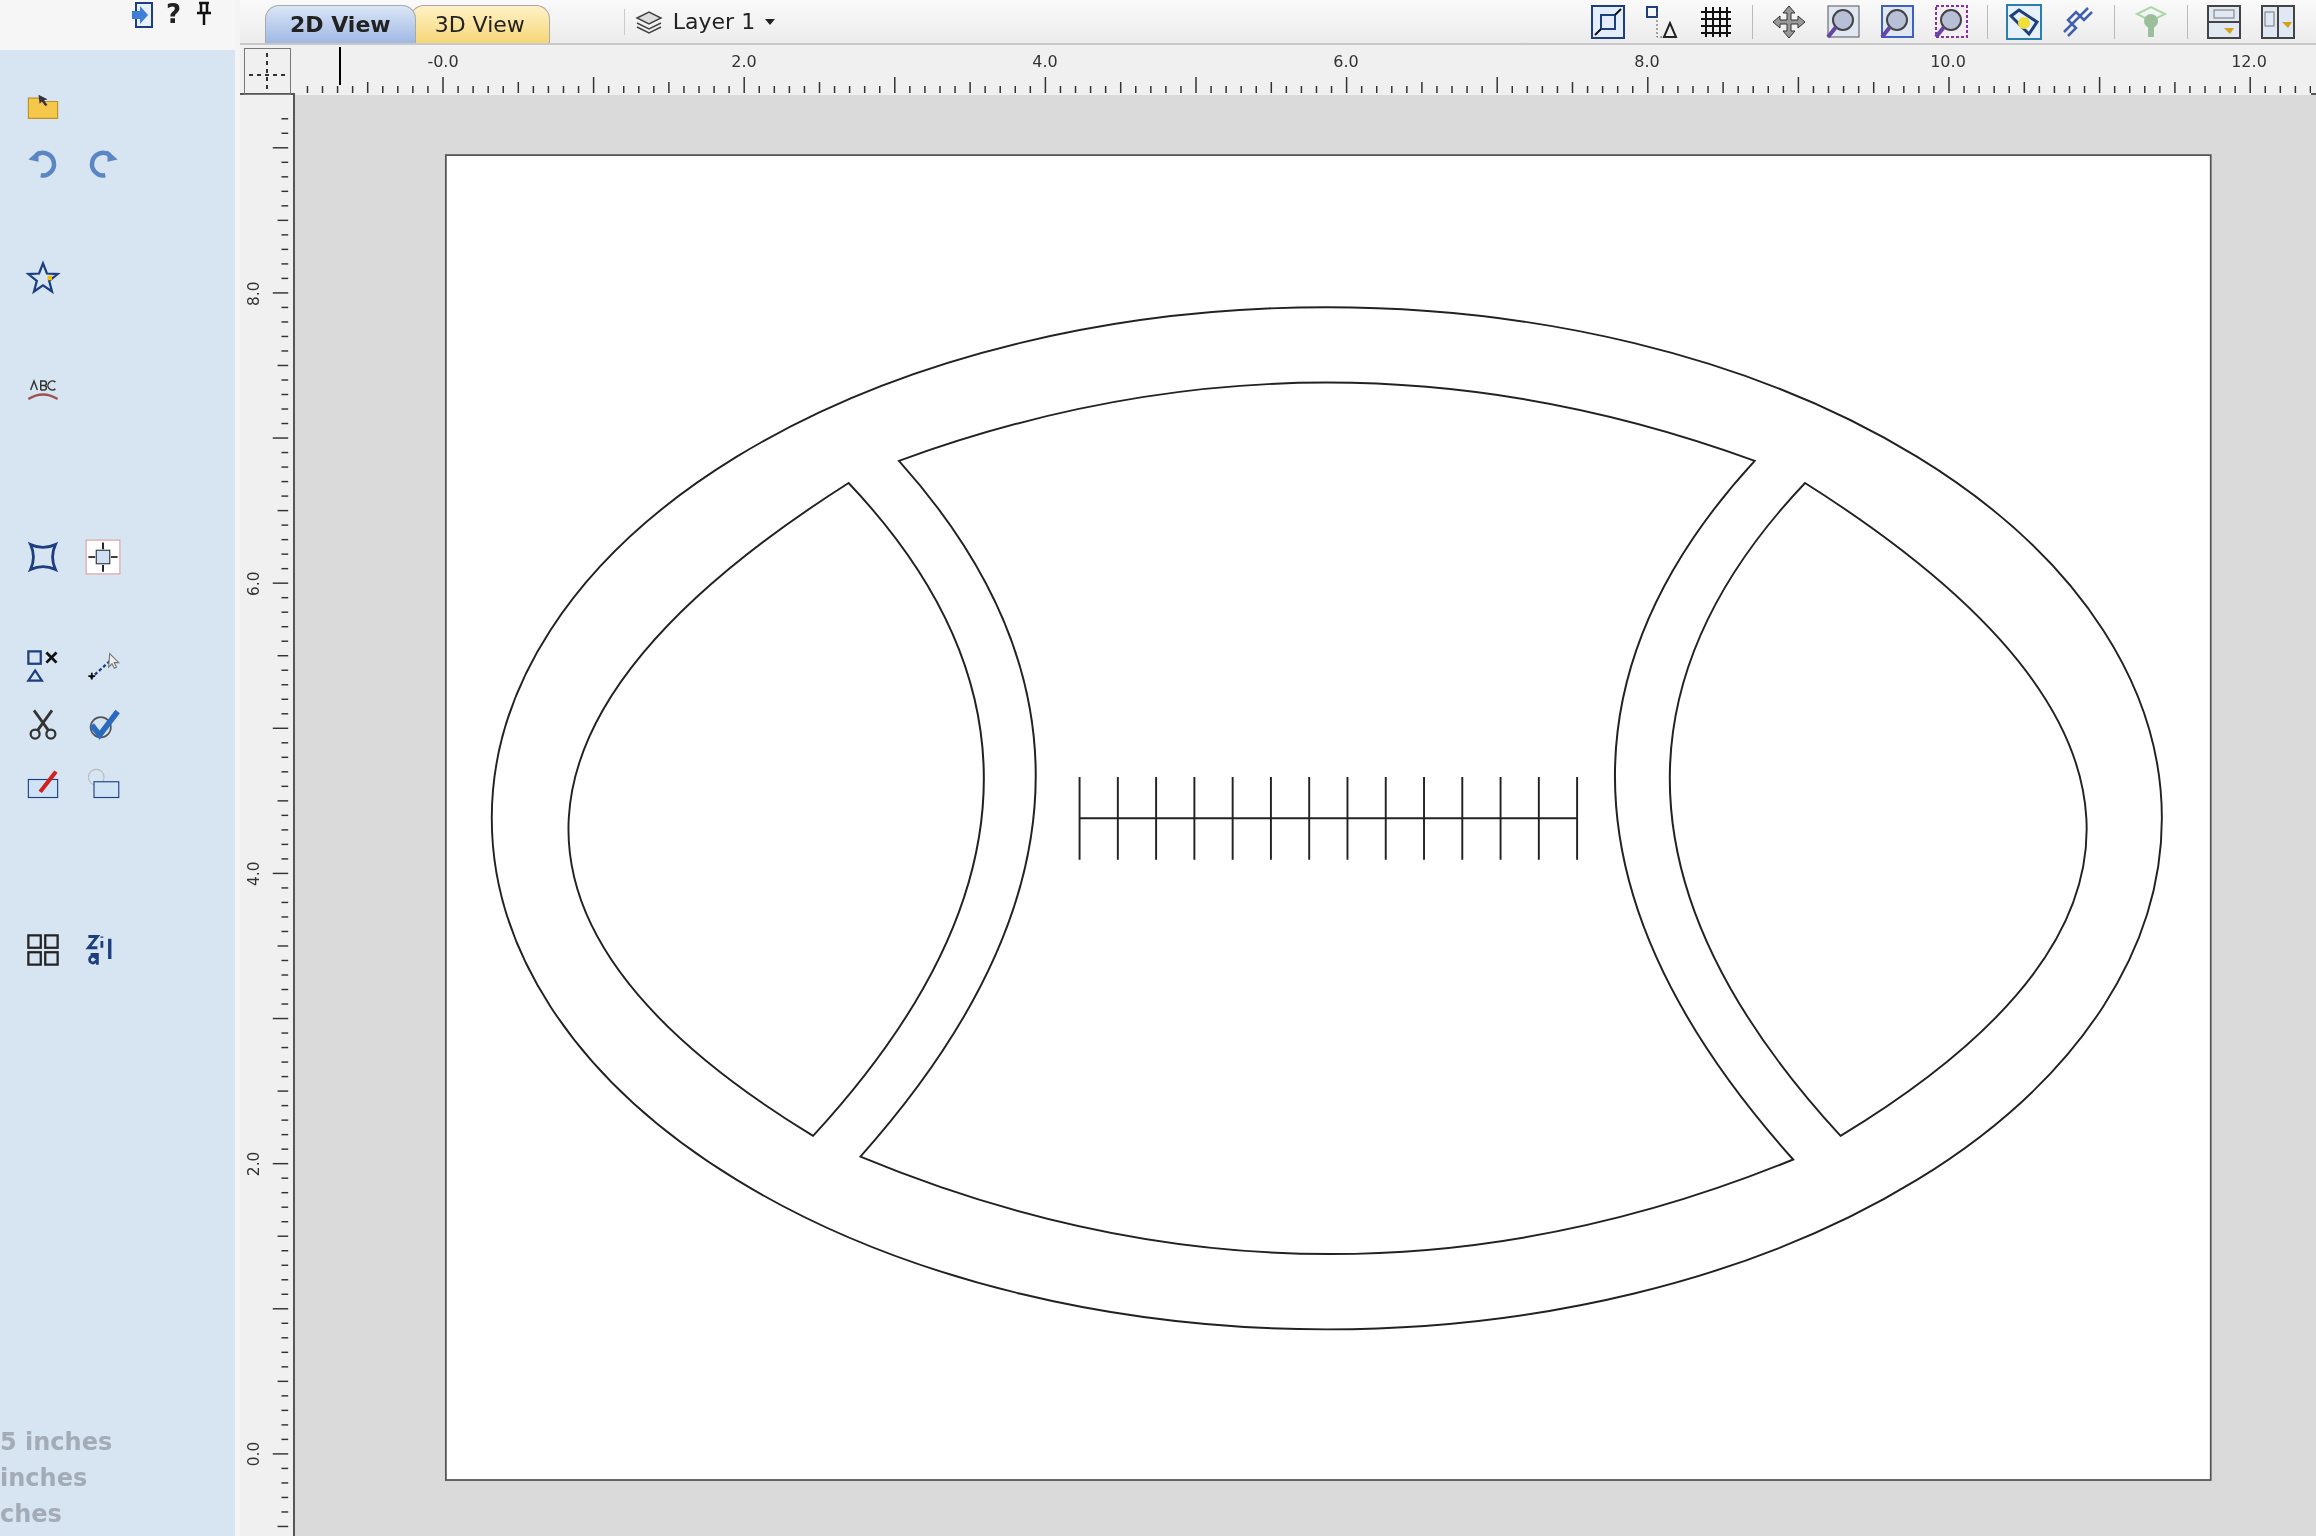 Image resolution: width=2316 pixels, height=1536 pixels. I want to click on layout-top-icon, so click(2224, 21).